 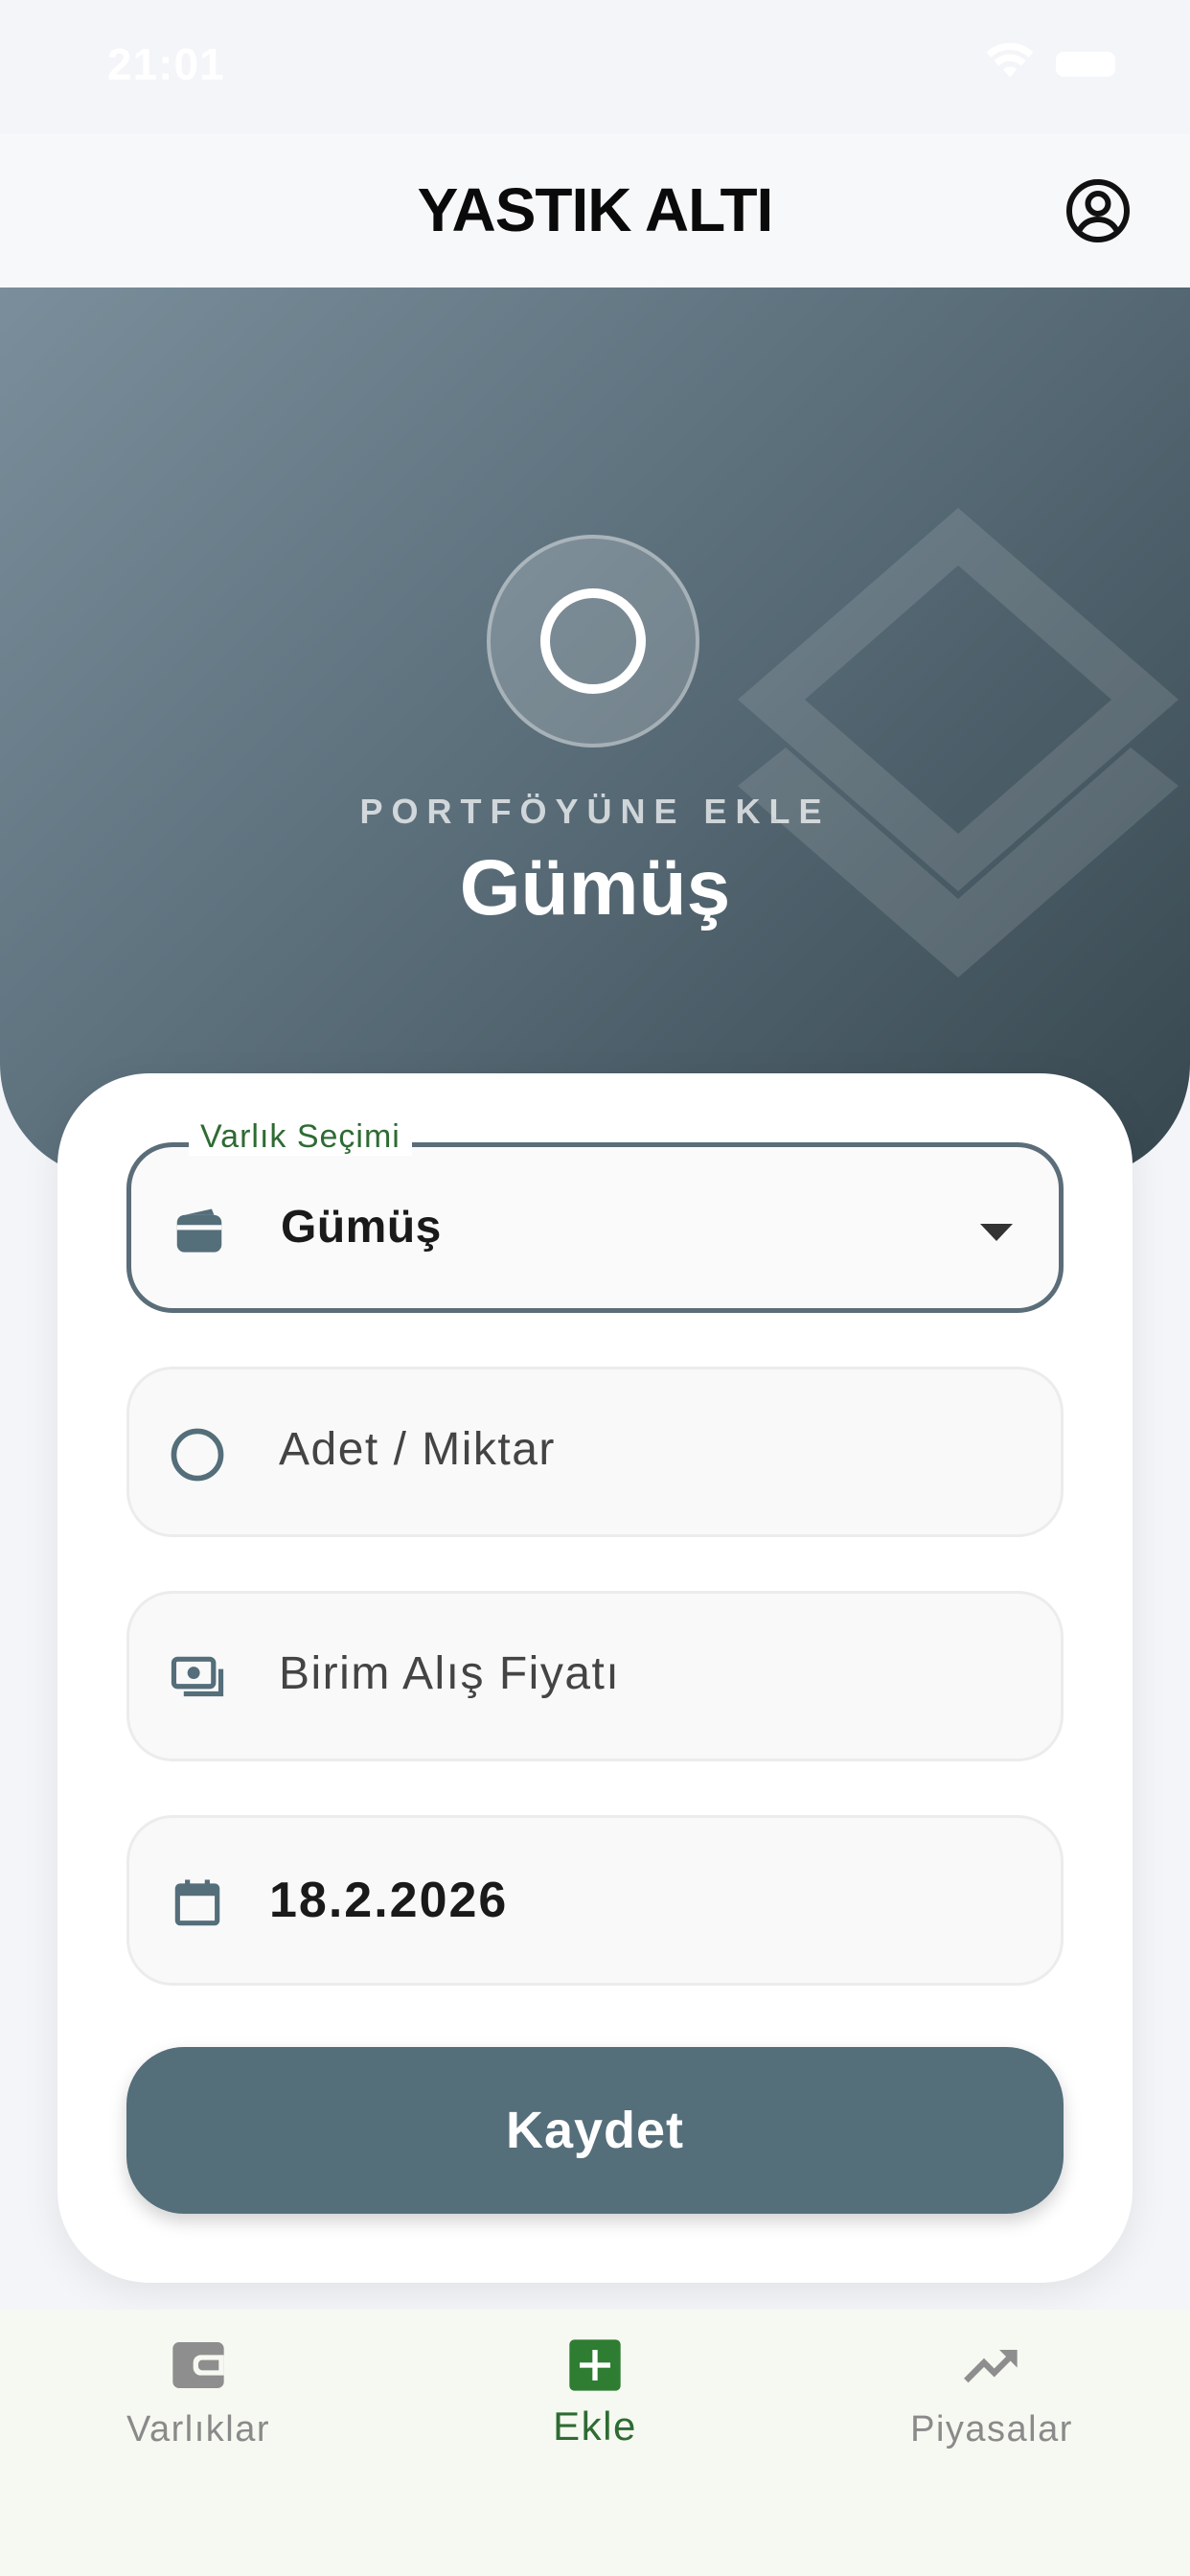 What do you see at coordinates (595, 67) in the screenshot?
I see `status-bar: 21:01` at bounding box center [595, 67].